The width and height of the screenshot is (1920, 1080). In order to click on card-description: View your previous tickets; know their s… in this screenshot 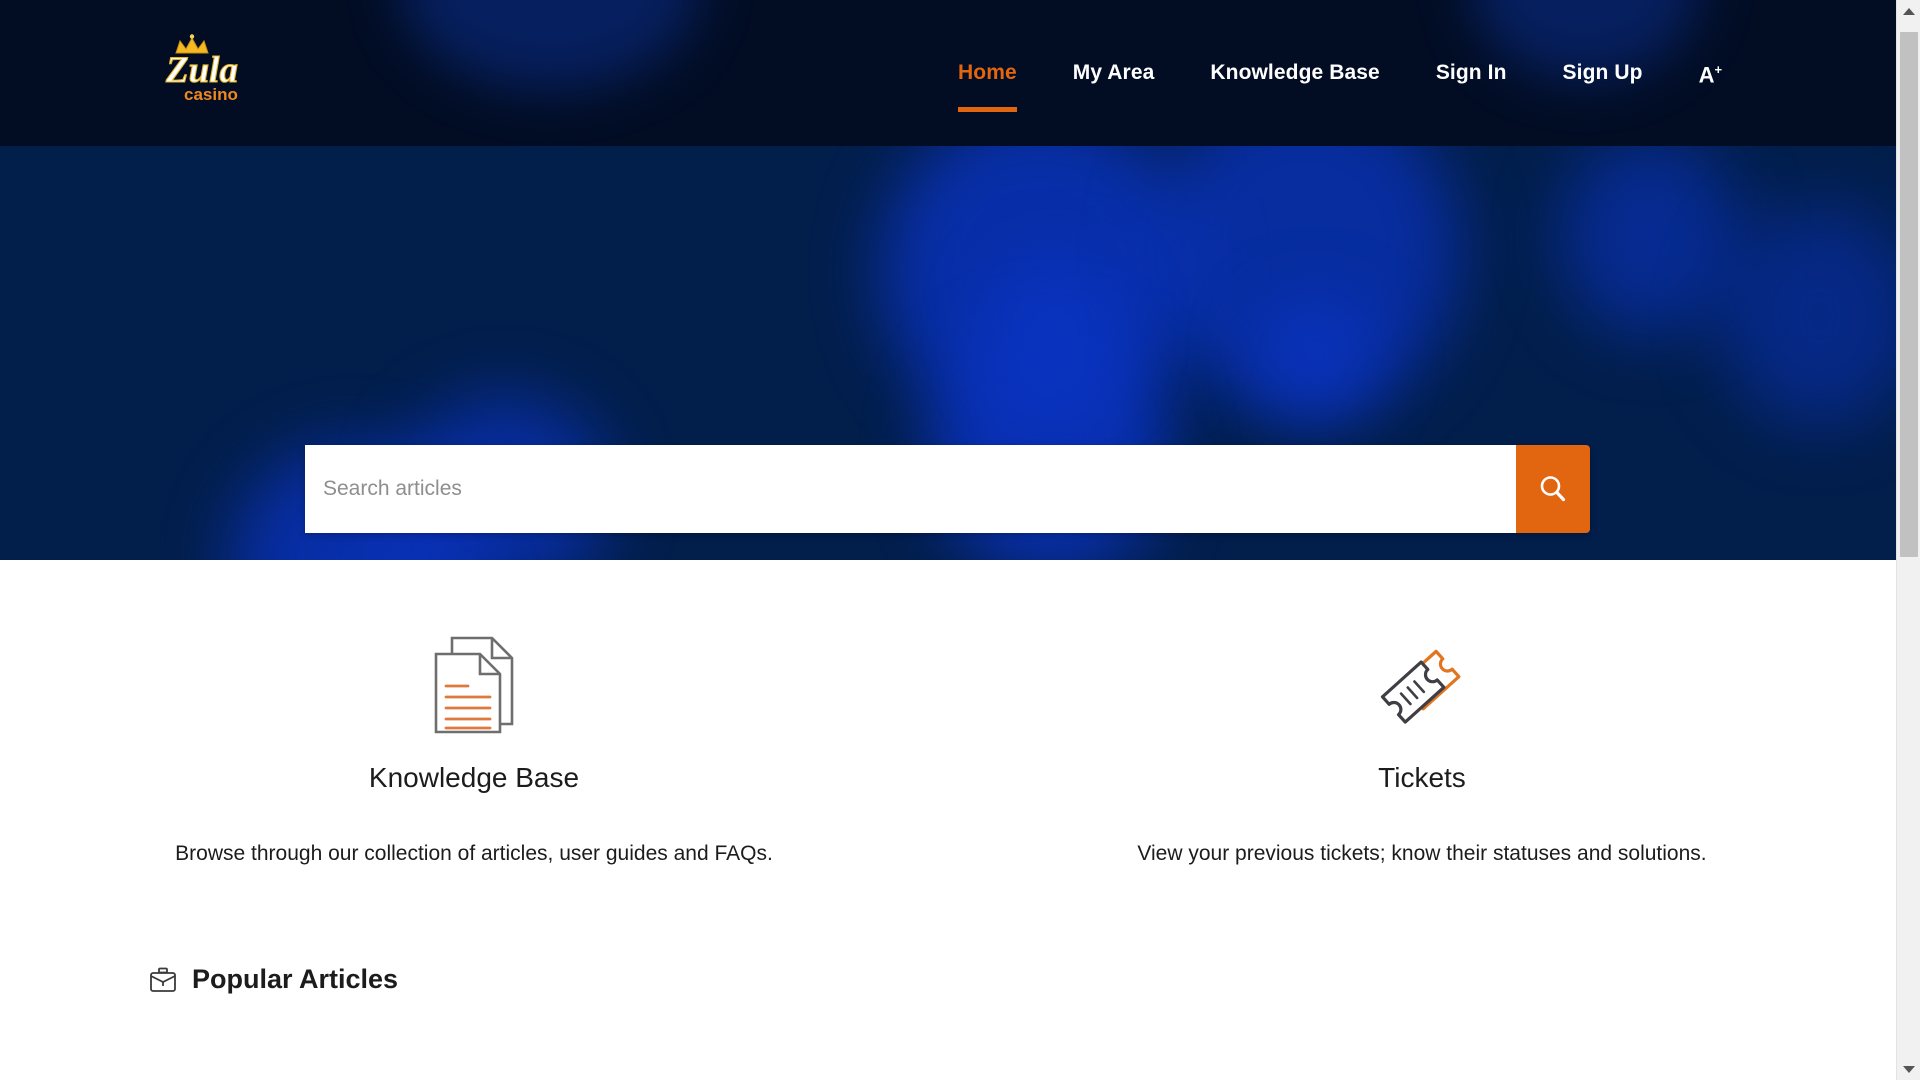, I will do `click(1422, 853)`.